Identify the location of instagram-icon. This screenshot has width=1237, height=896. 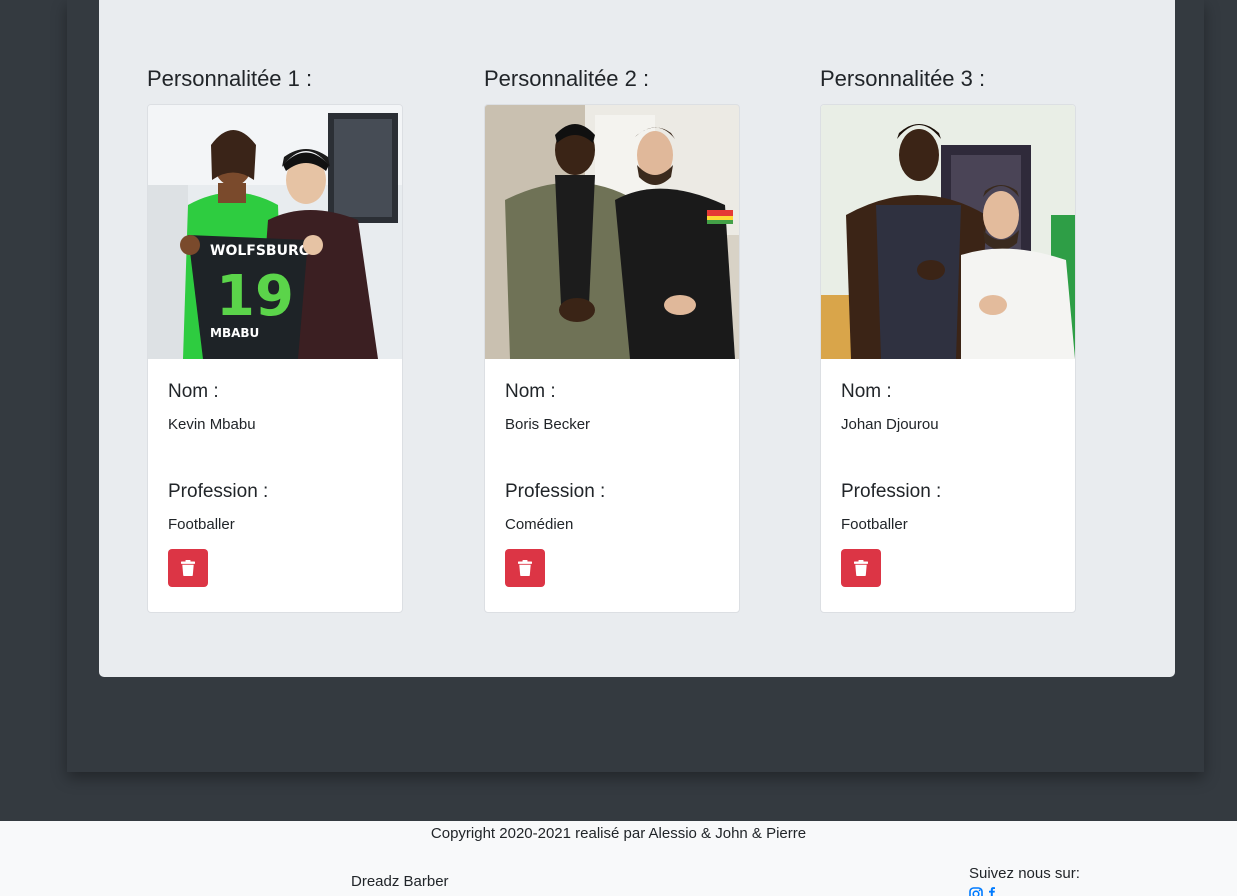
(976, 891).